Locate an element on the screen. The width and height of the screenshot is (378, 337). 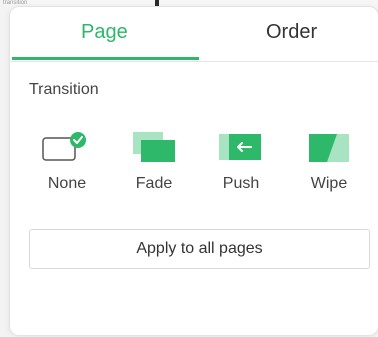
effect-push-label: Push is located at coordinates (241, 183).